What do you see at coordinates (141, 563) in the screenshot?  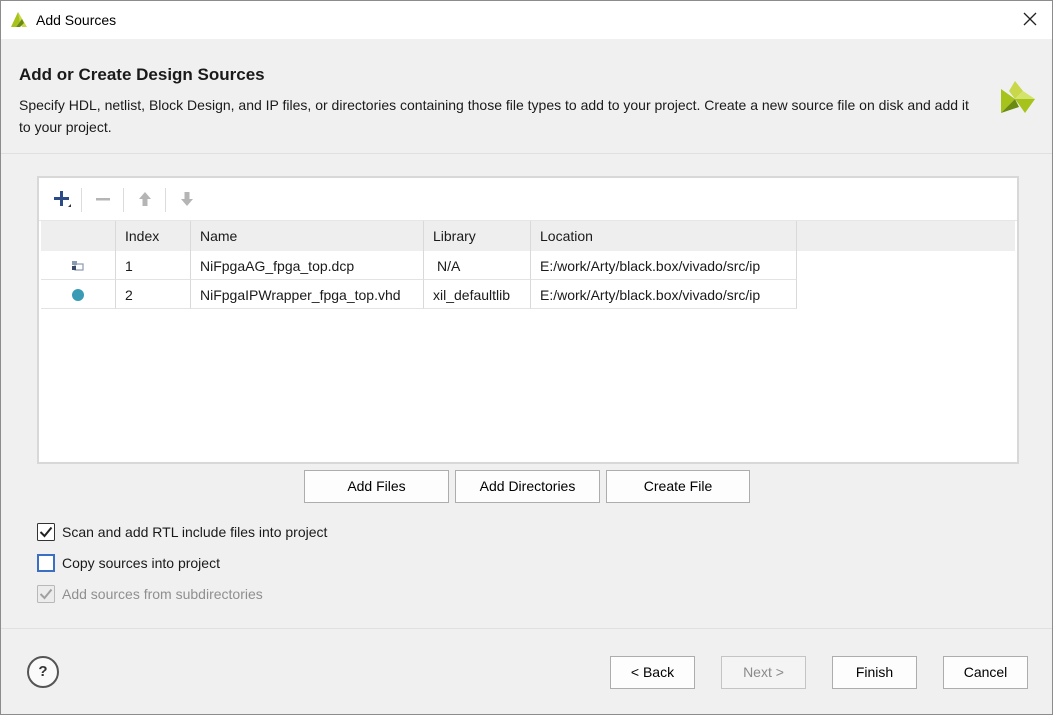 I see `copy-sources-label: Copy sources into project` at bounding box center [141, 563].